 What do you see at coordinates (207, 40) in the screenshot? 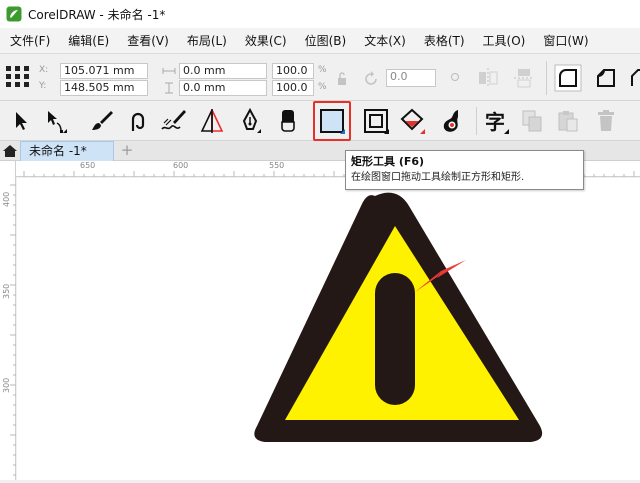
I see `menu-layout: 布局(L)` at bounding box center [207, 40].